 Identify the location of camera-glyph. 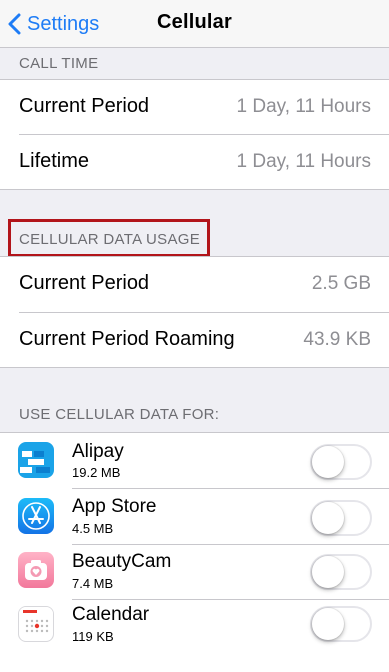
(36, 570).